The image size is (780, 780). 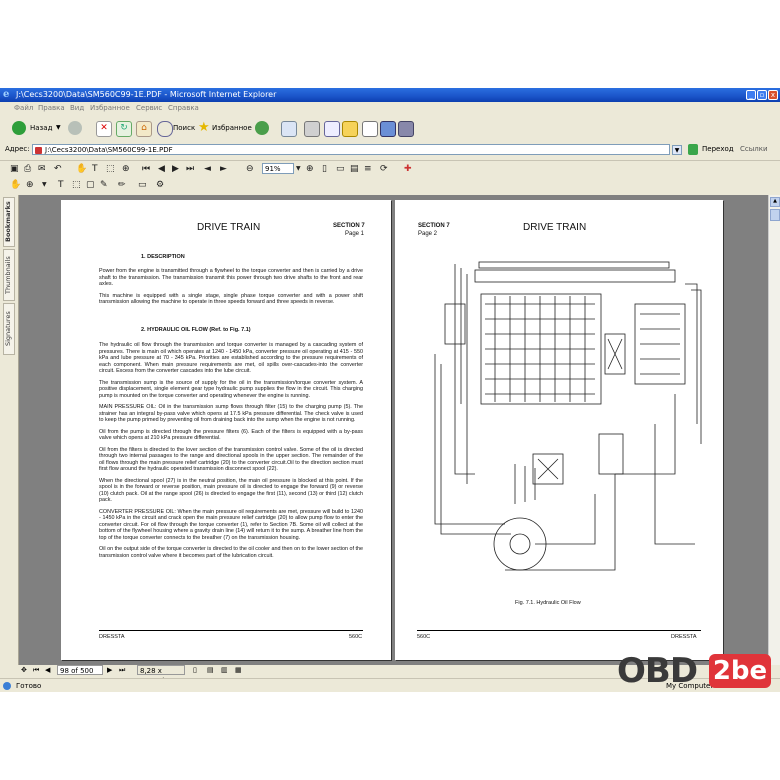 What do you see at coordinates (75, 128) in the screenshot?
I see `forward-arrow-icon` at bounding box center [75, 128].